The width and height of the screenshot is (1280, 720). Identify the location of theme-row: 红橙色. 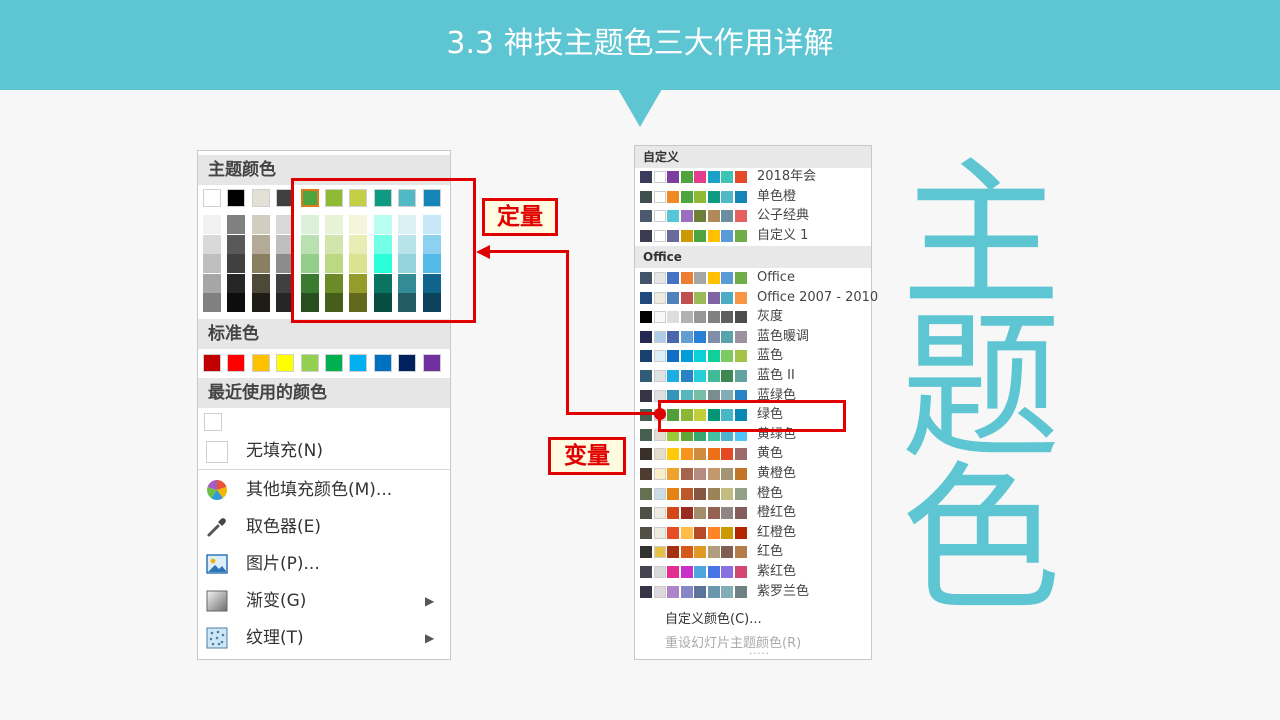
(753, 533).